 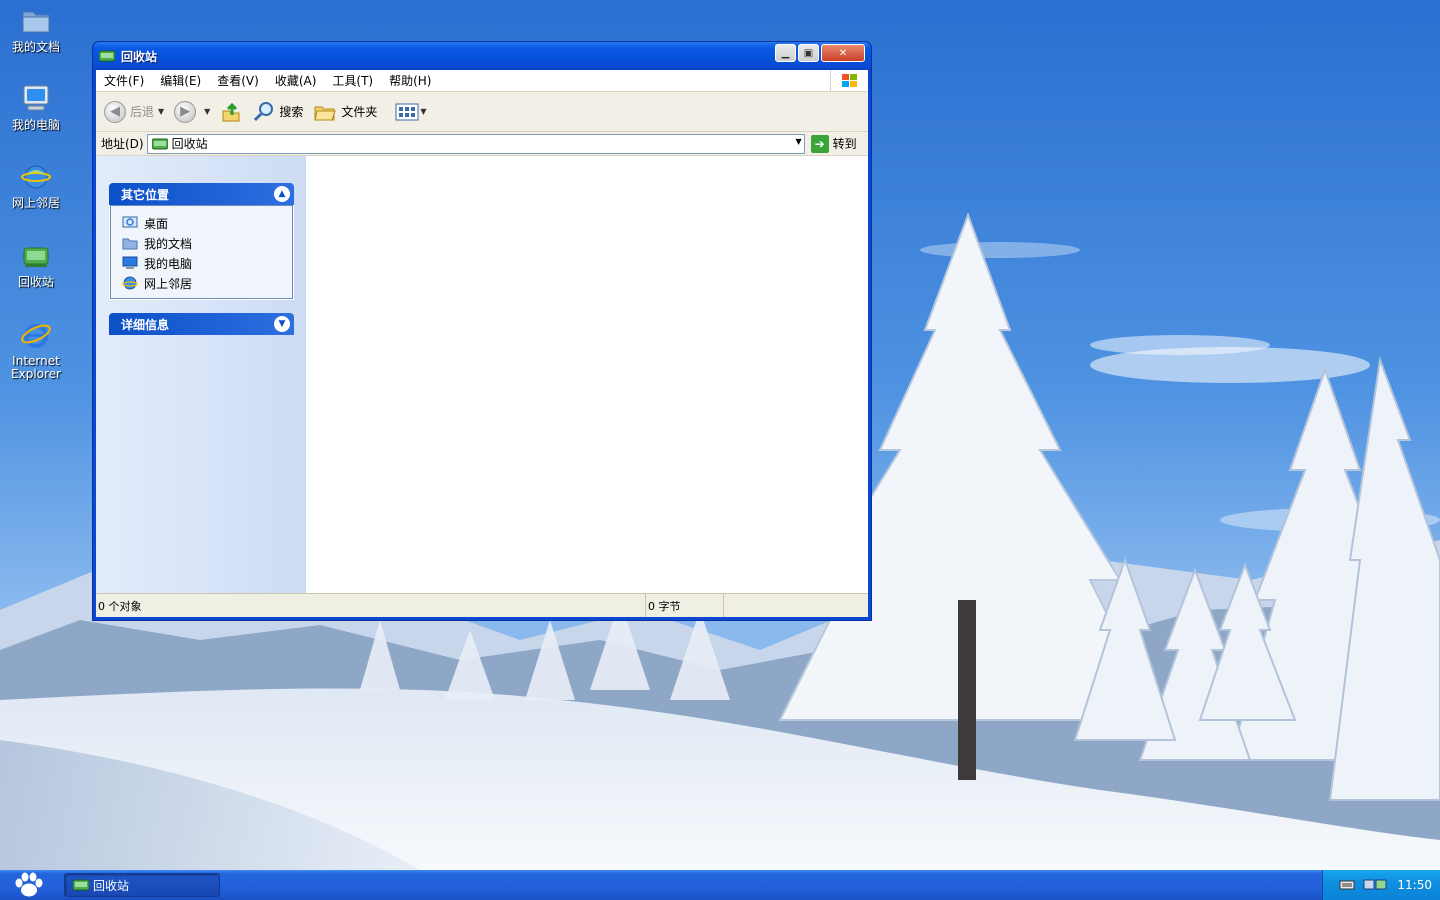 What do you see at coordinates (35, 125) in the screenshot?
I see `desktop-icon-label: 我的电脑` at bounding box center [35, 125].